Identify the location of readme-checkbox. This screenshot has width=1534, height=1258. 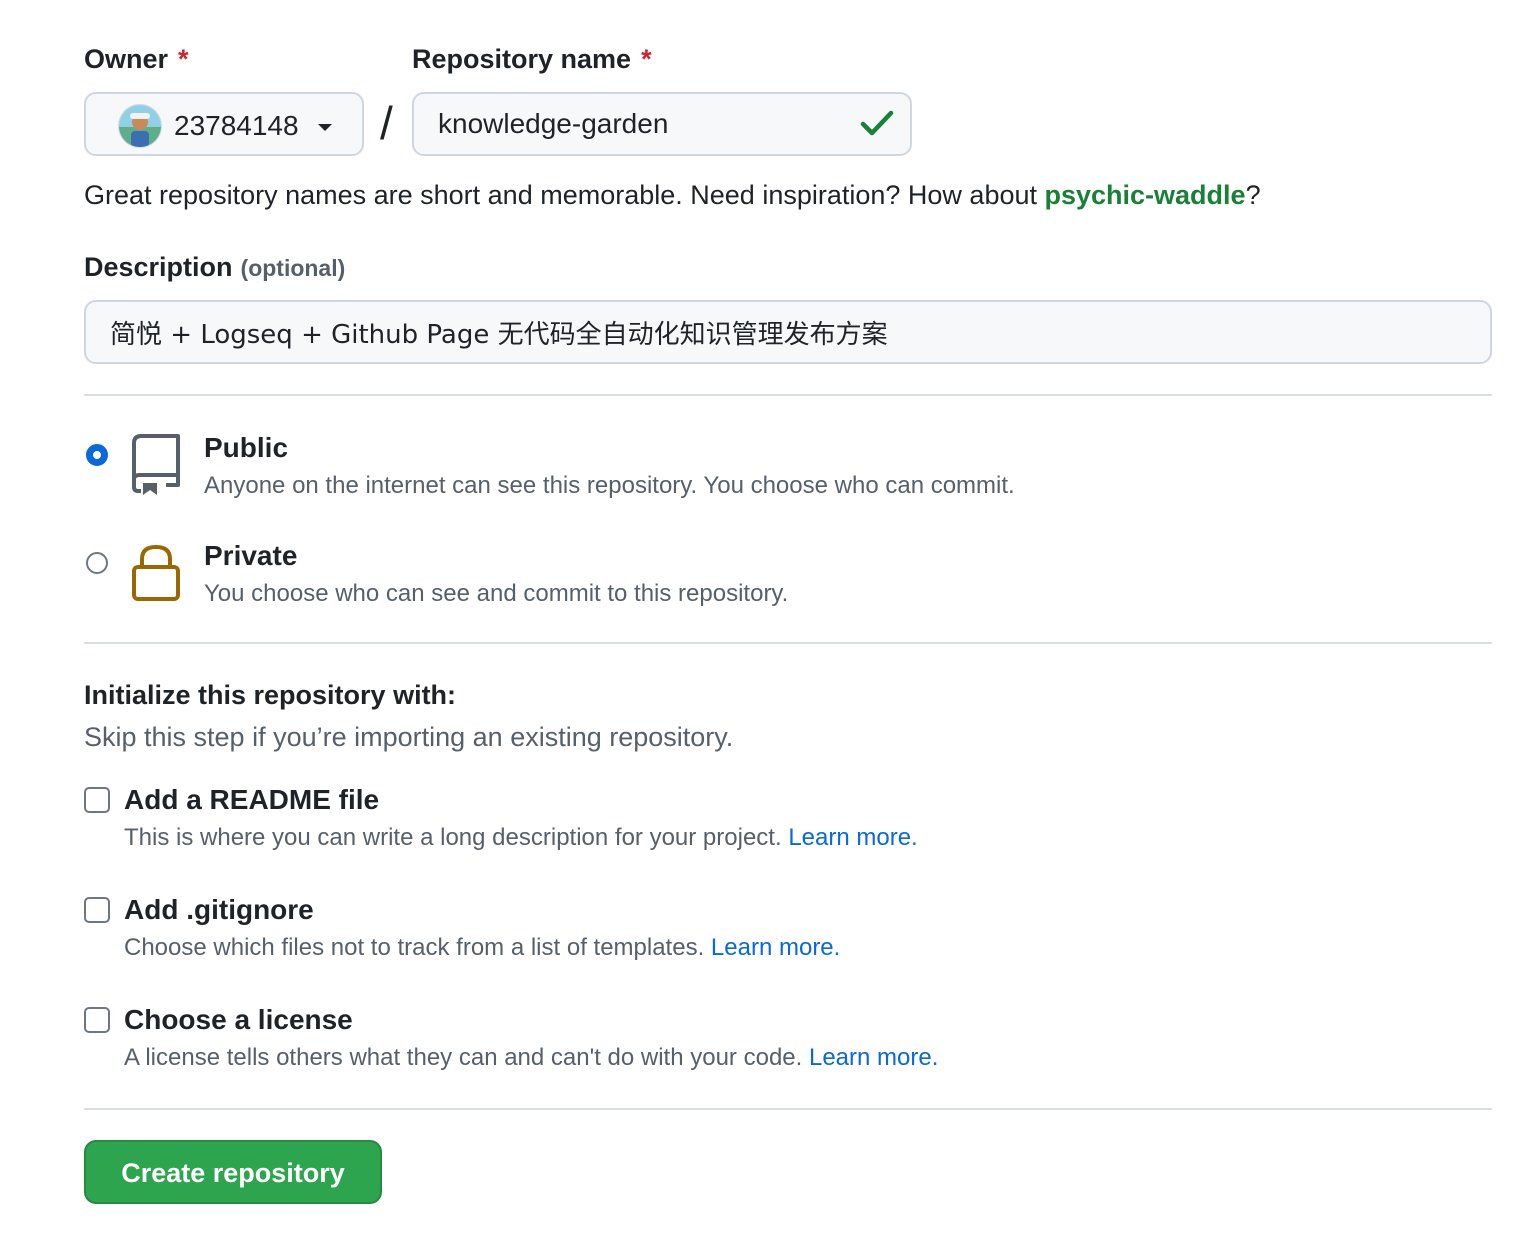
(97, 800).